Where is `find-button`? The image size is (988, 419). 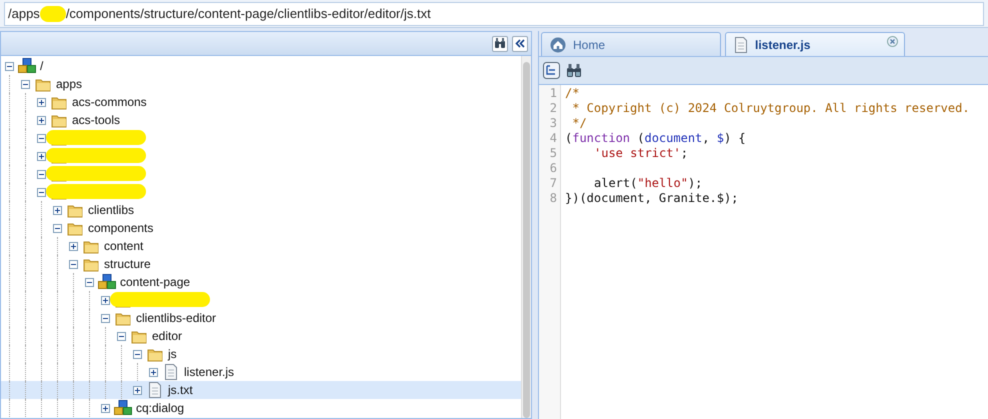
find-button is located at coordinates (574, 70).